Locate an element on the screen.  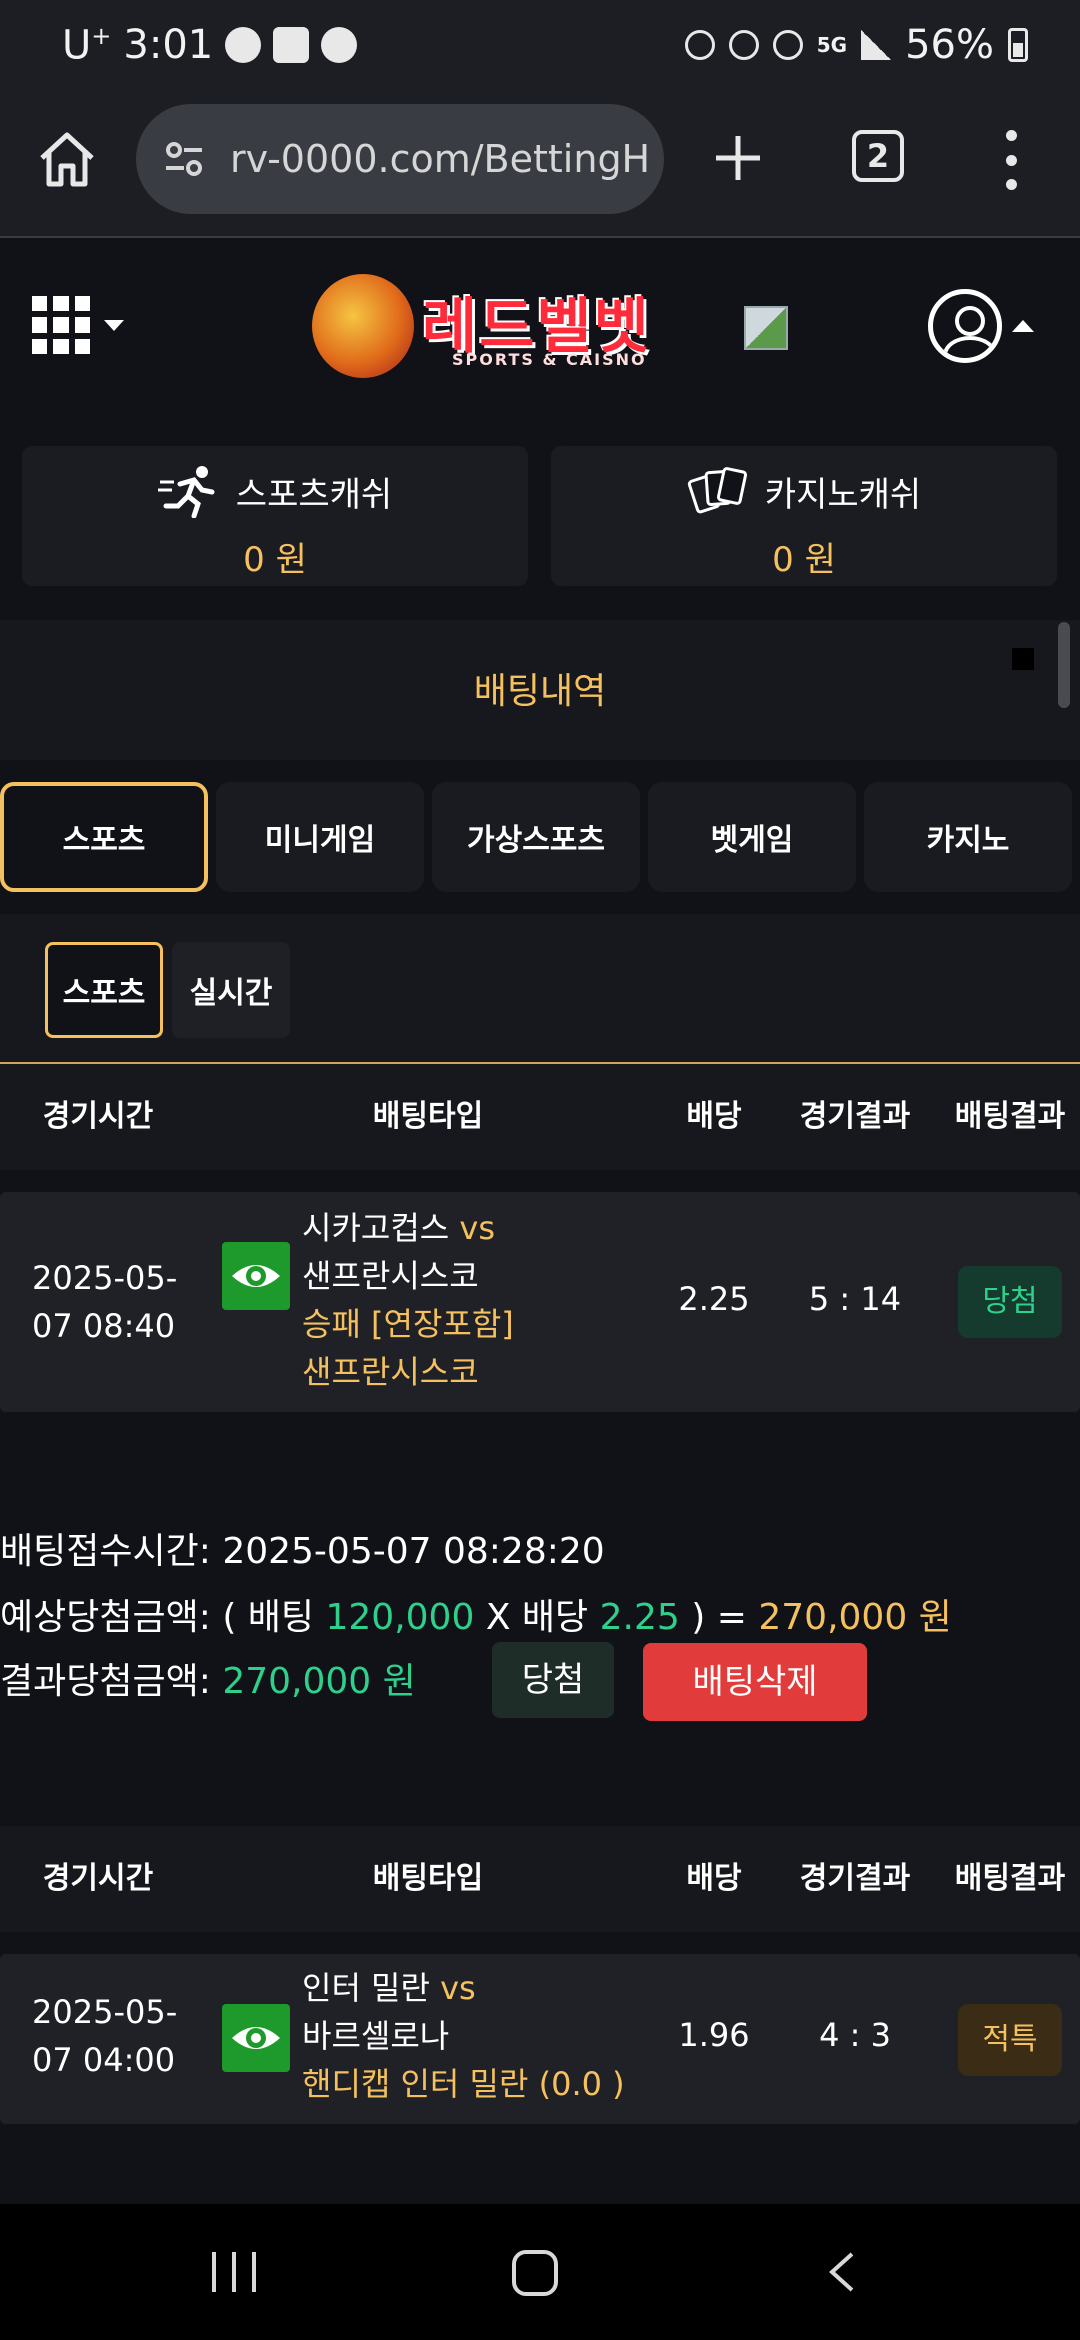
site-logo: 레드벨벳 SPORTS & CAISNO is located at coordinates (485, 326).